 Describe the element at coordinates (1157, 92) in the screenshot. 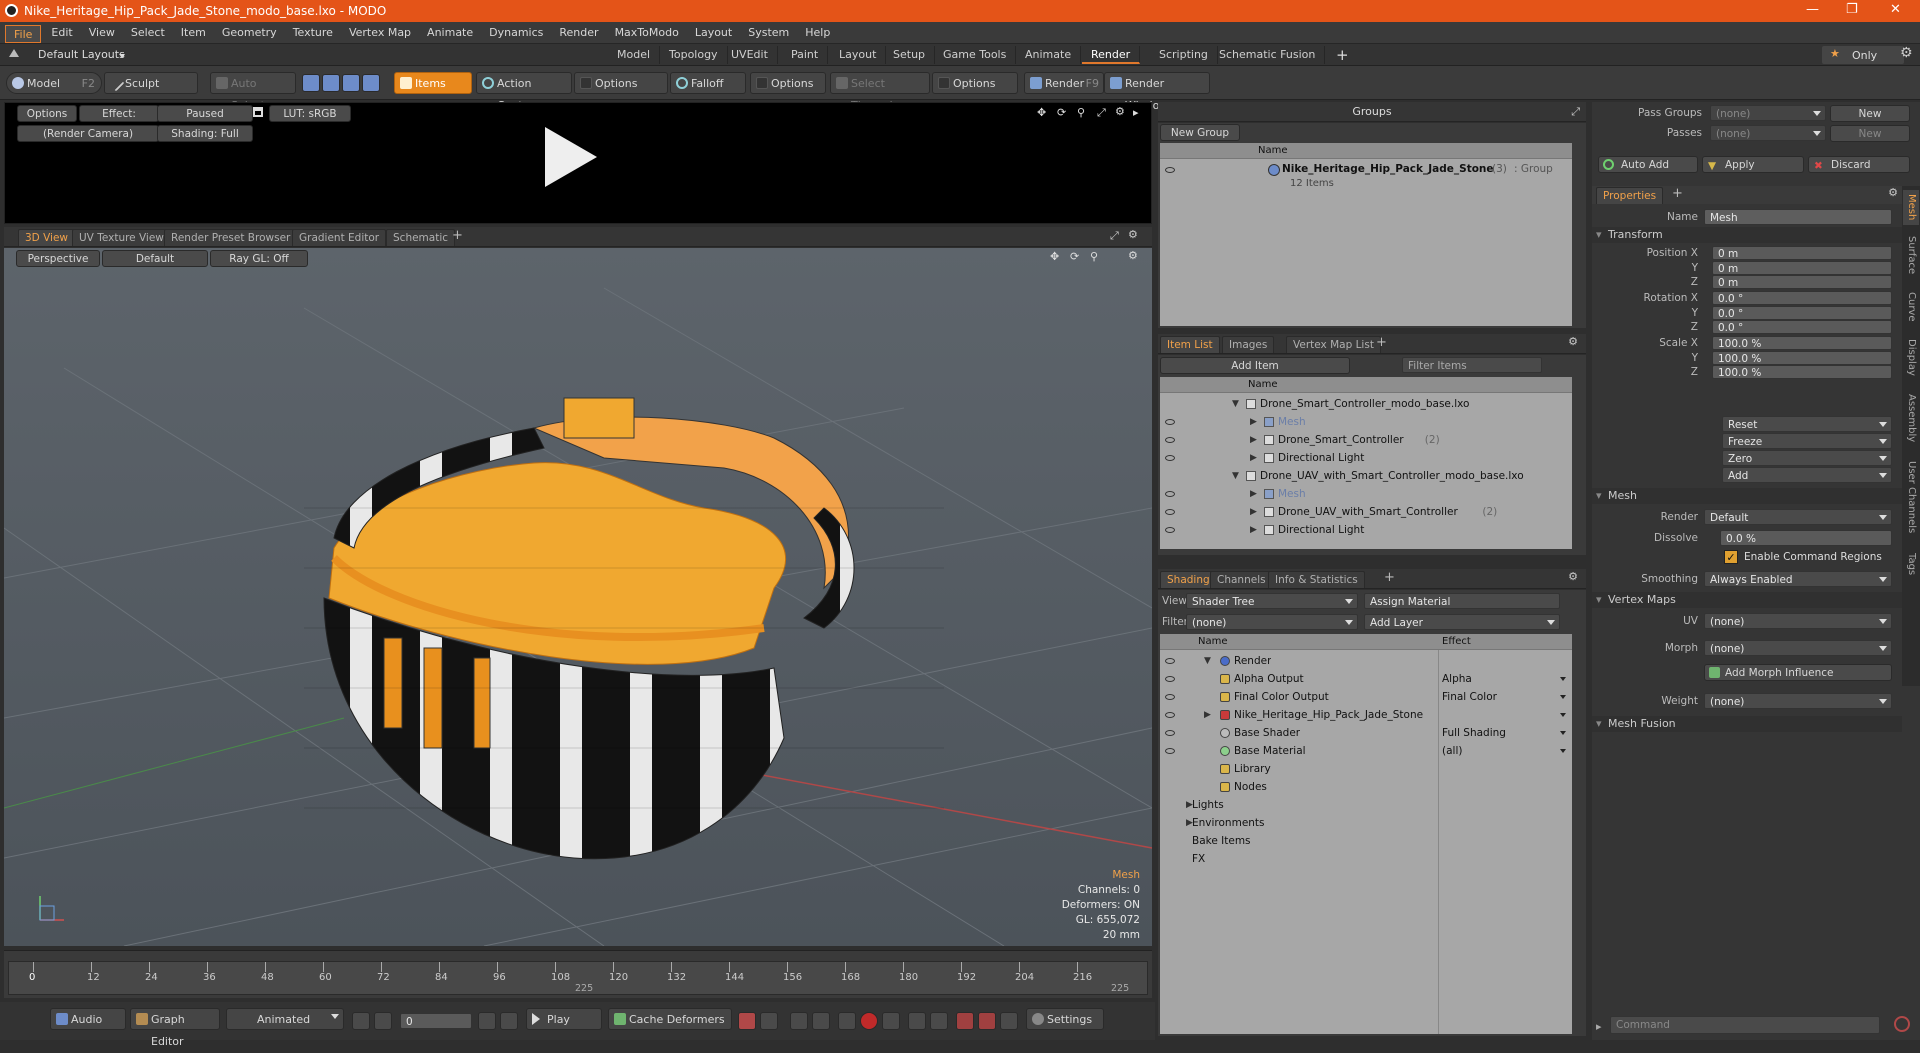

I see `render-window-button: Render Window` at that location.